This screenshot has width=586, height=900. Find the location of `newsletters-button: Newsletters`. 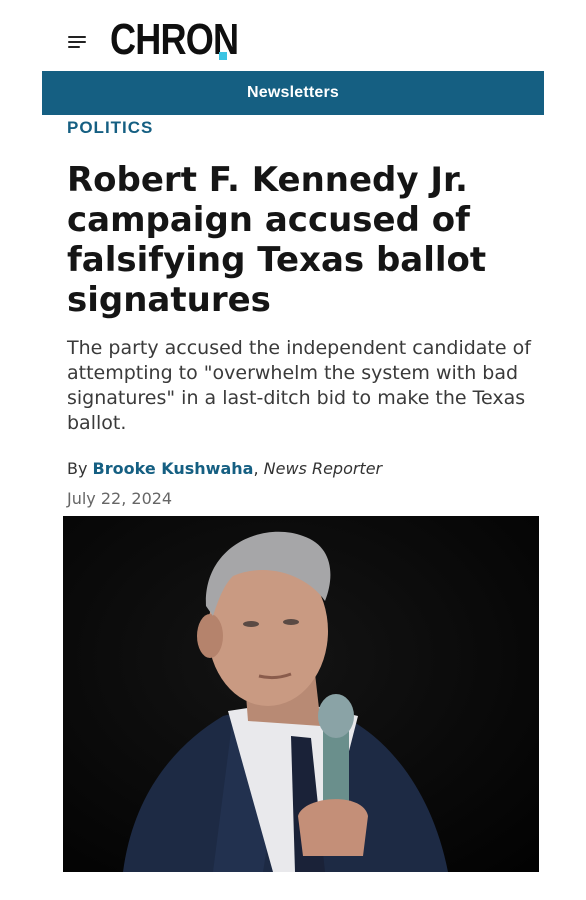

newsletters-button: Newsletters is located at coordinates (293, 93).